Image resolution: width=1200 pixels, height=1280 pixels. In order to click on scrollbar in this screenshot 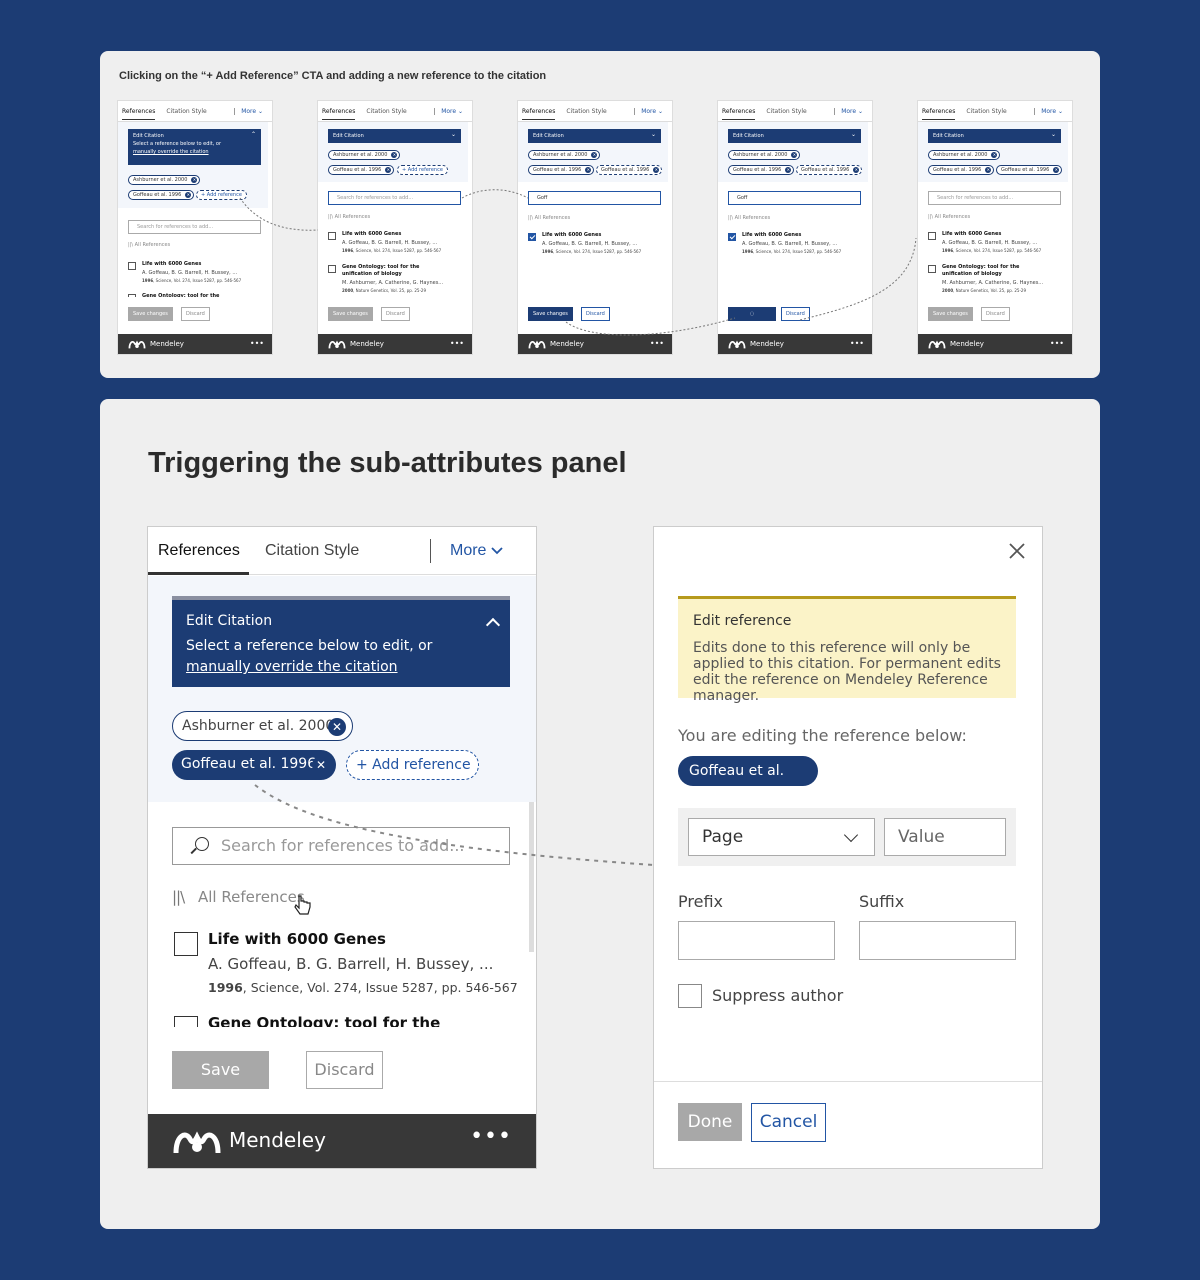, I will do `click(531, 877)`.